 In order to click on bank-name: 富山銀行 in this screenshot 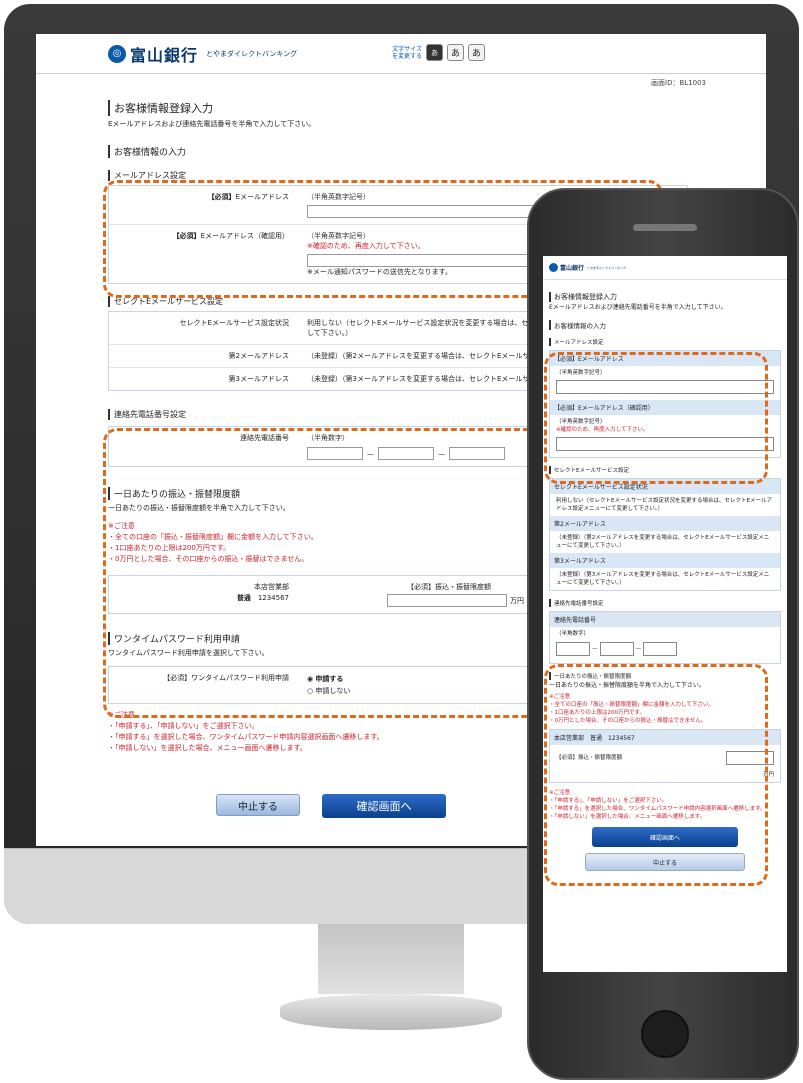, I will do `click(164, 55)`.